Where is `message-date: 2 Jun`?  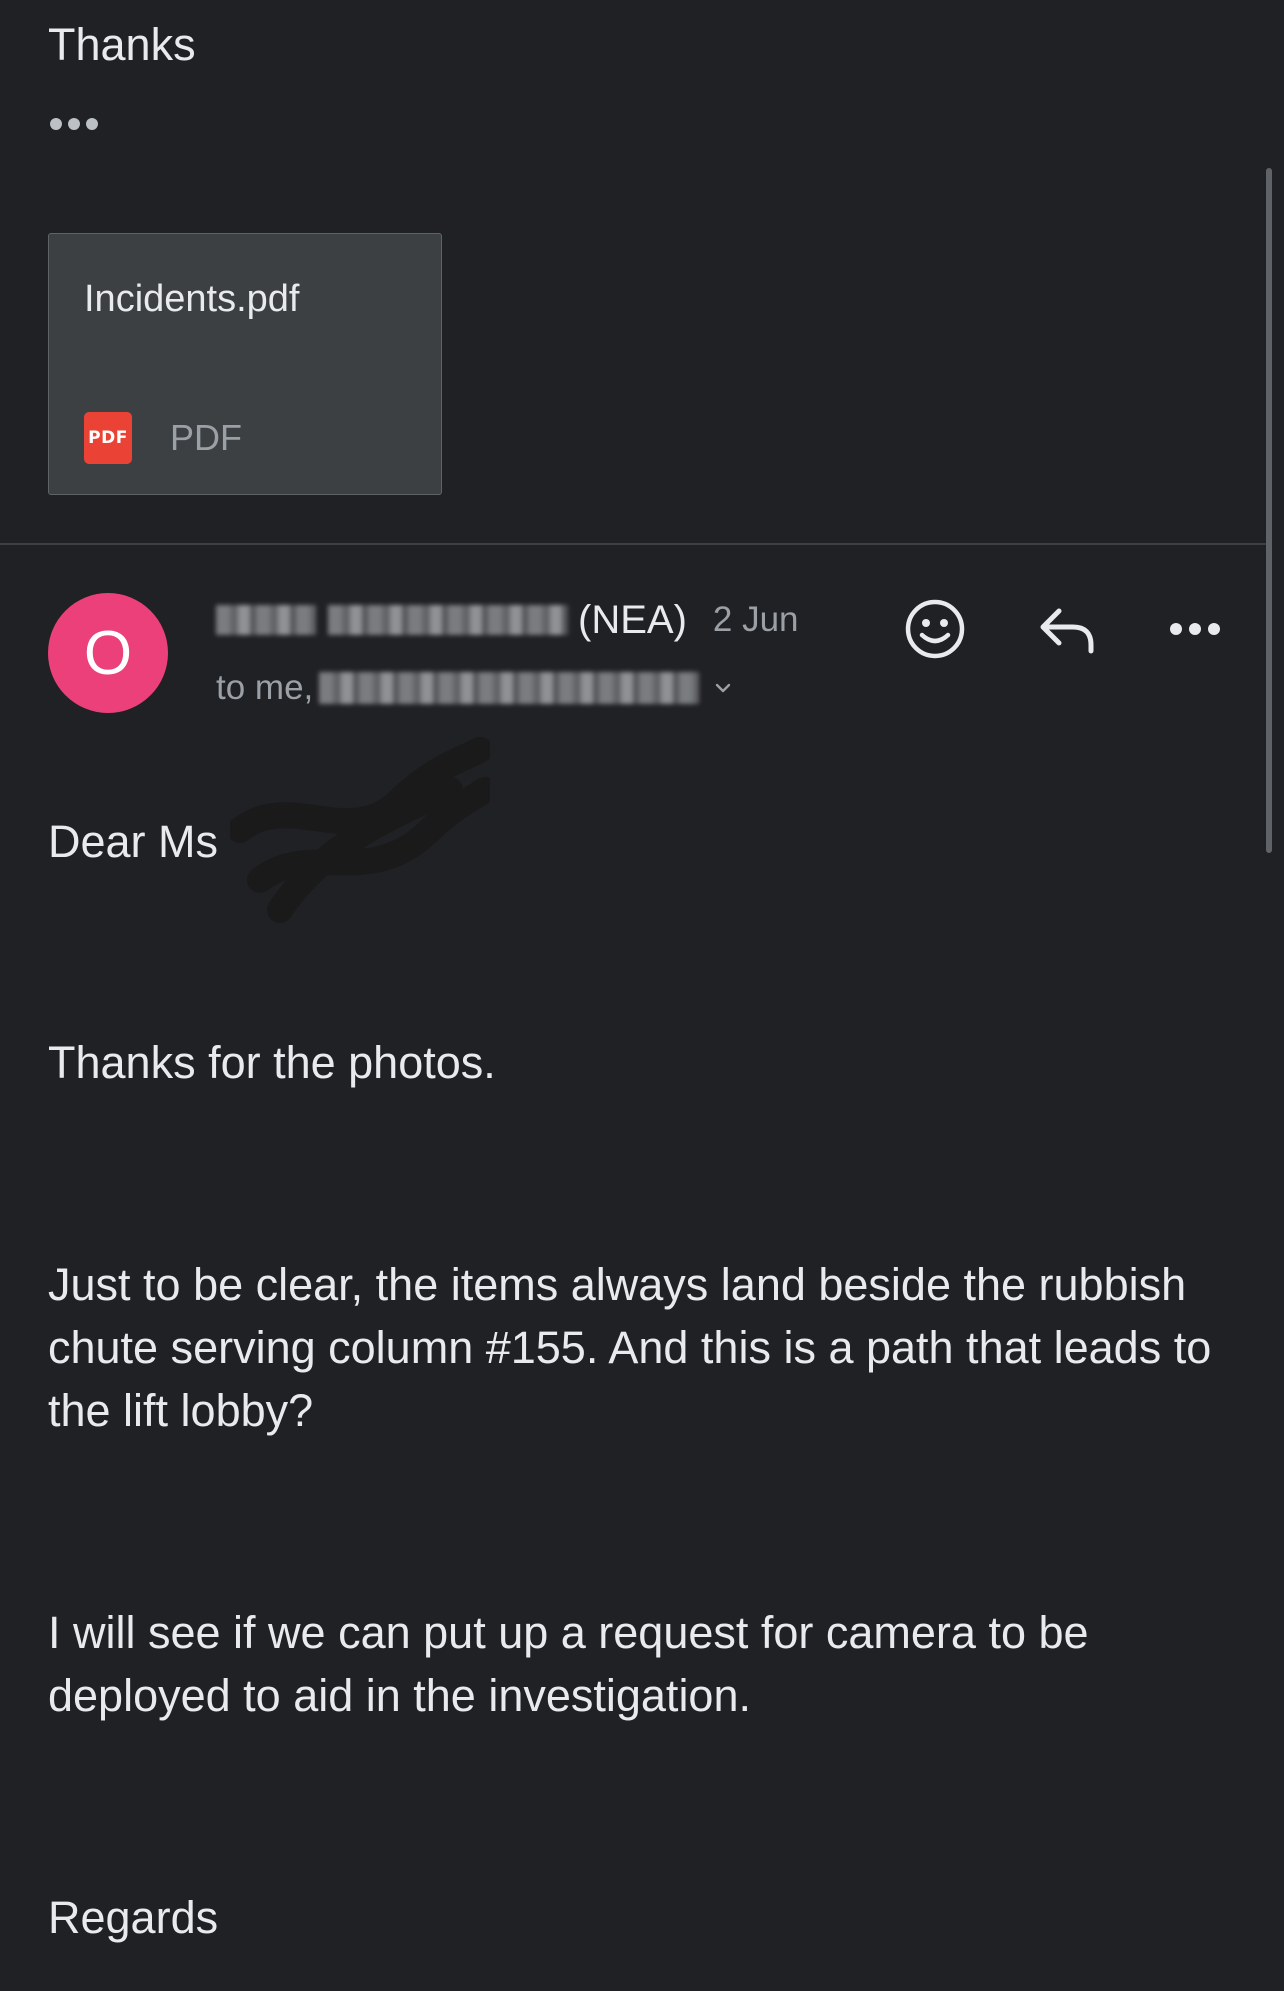 message-date: 2 Jun is located at coordinates (755, 619).